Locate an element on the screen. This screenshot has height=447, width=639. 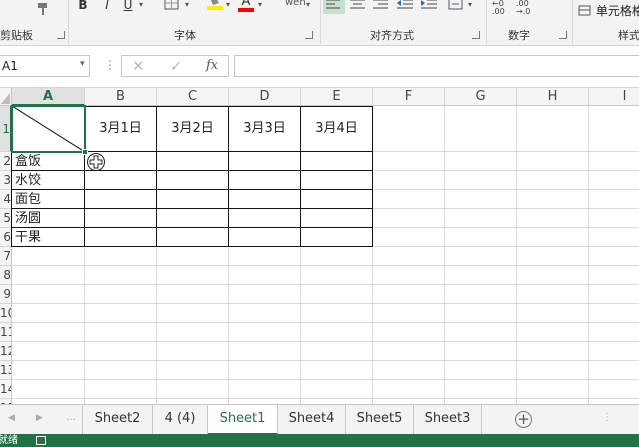
enter-icon: ✓ is located at coordinates (176, 66).